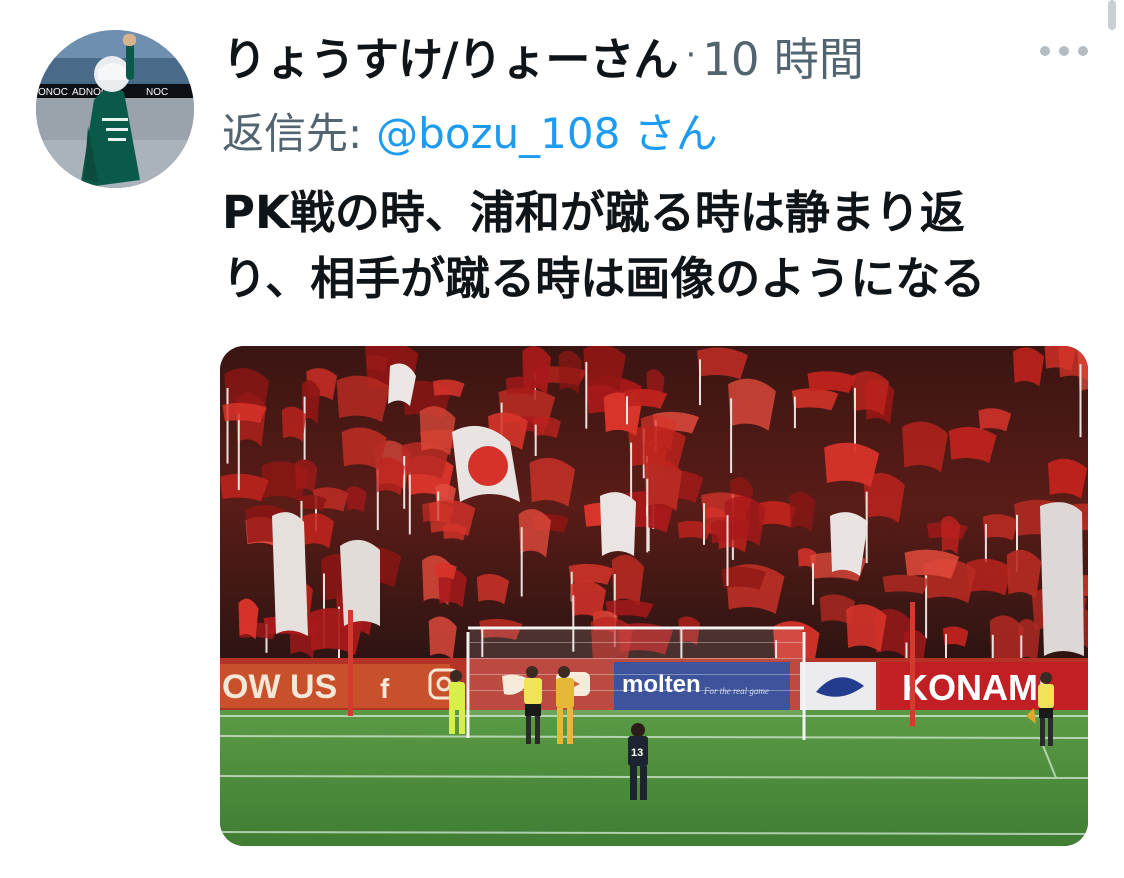 The width and height of the screenshot is (1124, 878). What do you see at coordinates (975, 687) in the screenshot?
I see `sponsor-konami: KONAMI` at bounding box center [975, 687].